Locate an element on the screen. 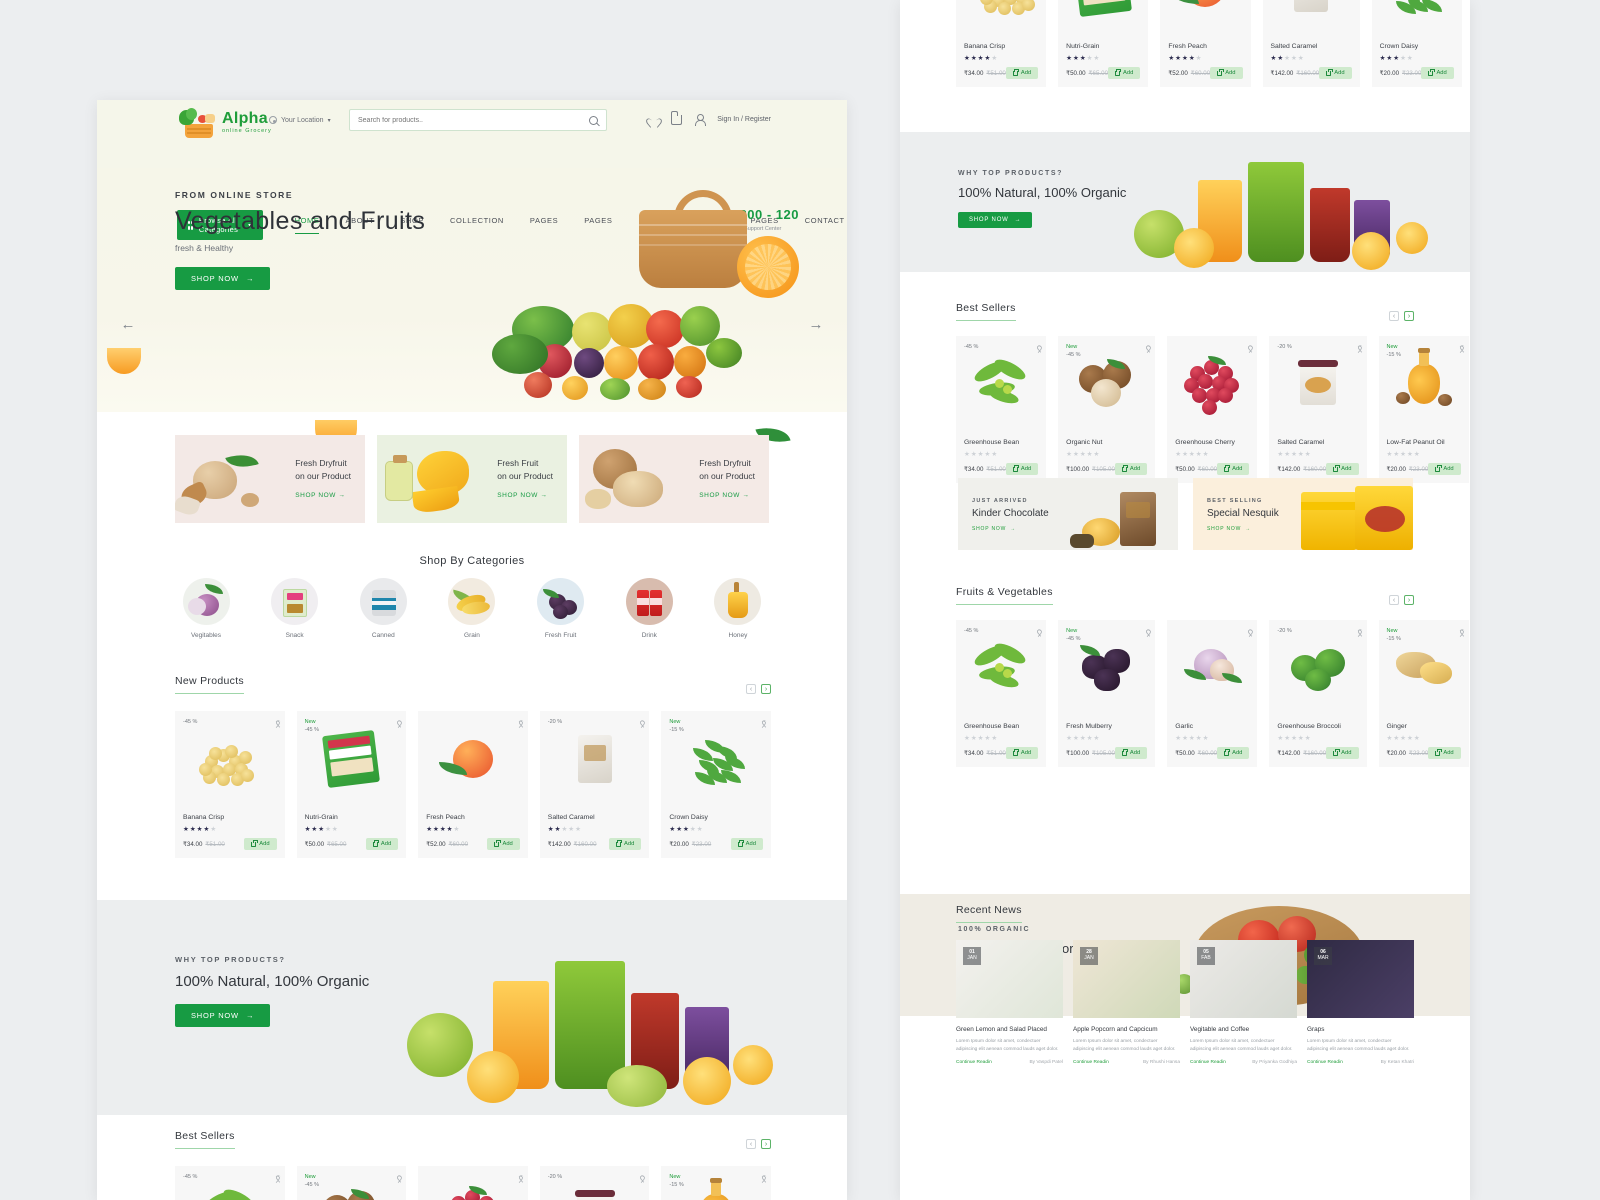  location-selector: Your Location ▾ is located at coordinates (300, 120).